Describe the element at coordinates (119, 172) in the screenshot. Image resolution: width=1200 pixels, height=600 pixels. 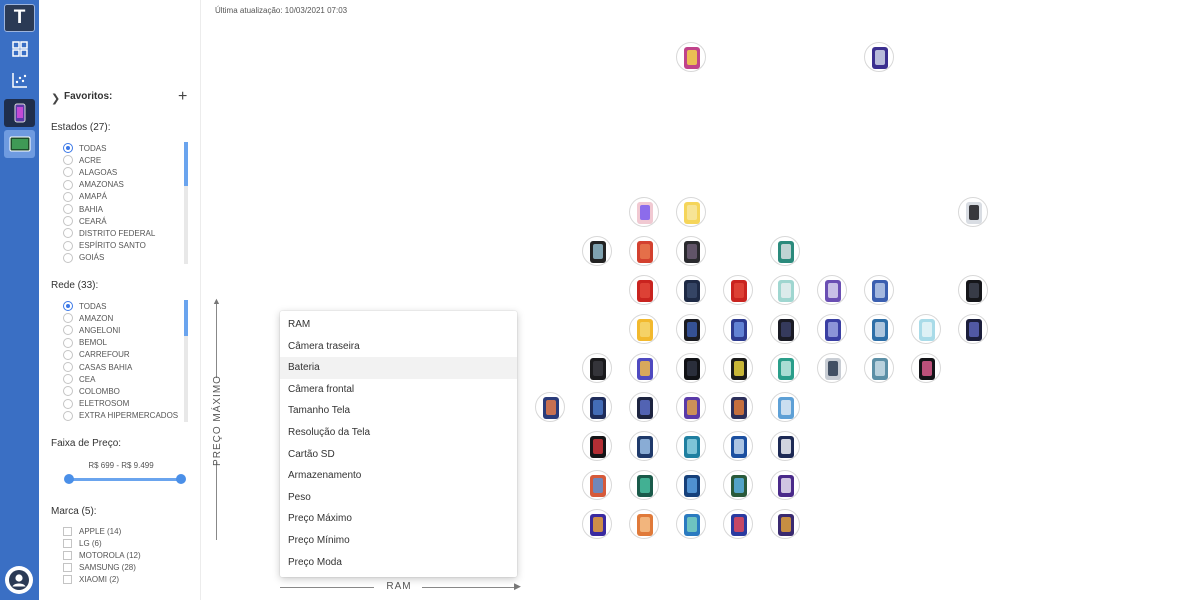
I see `state-option: ALAGOAS` at that location.